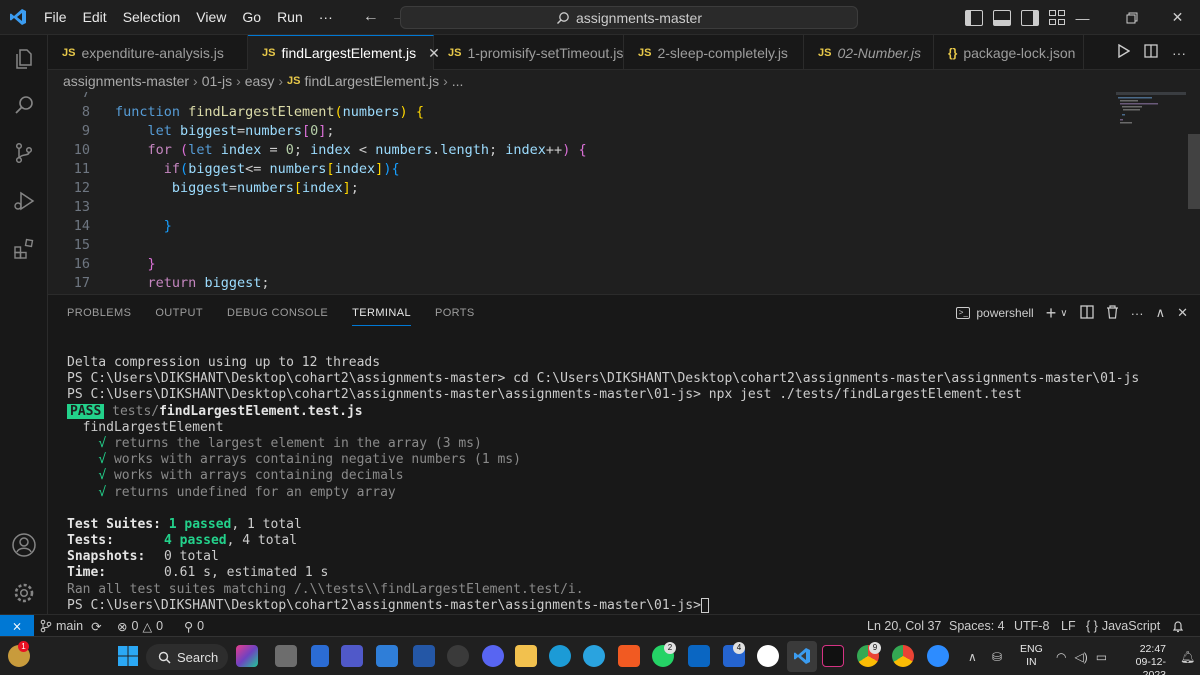 This screenshot has width=1200, height=675. What do you see at coordinates (1182, 313) in the screenshot?
I see `close-panel-icon: ✕` at bounding box center [1182, 313].